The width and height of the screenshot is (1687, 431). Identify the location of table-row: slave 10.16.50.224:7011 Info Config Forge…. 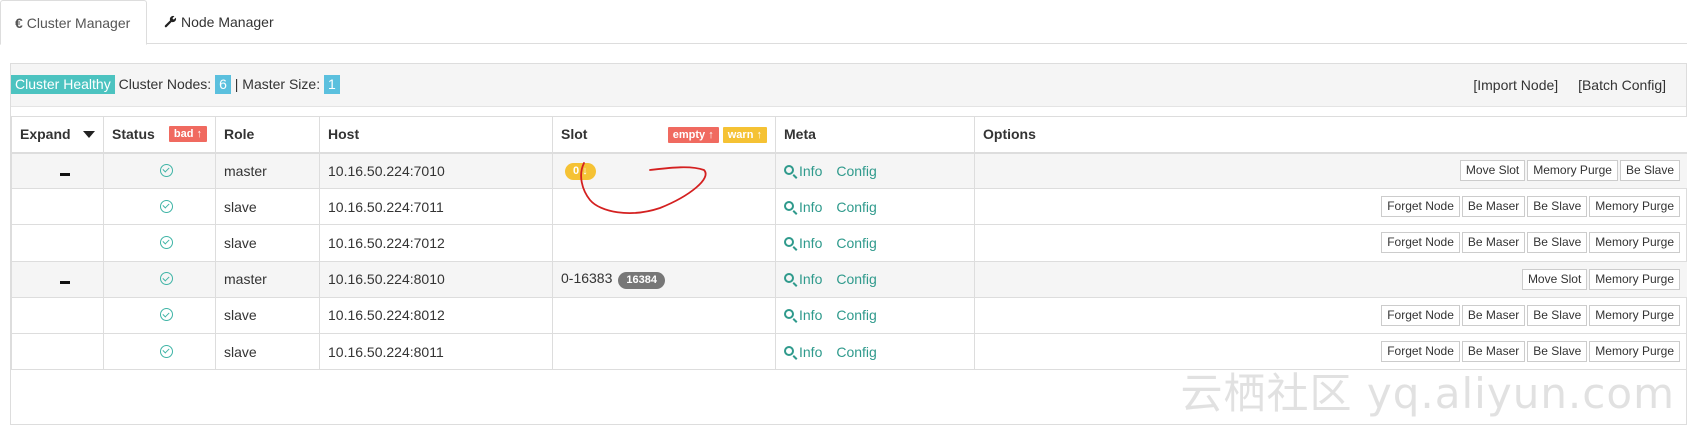
(849, 207).